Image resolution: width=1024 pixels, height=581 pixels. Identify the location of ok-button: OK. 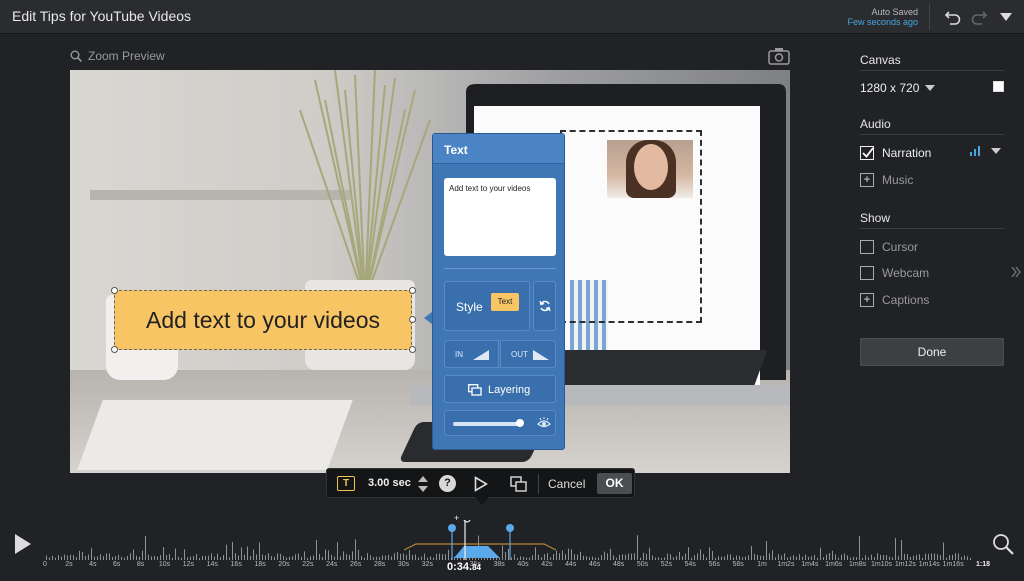
(614, 483).